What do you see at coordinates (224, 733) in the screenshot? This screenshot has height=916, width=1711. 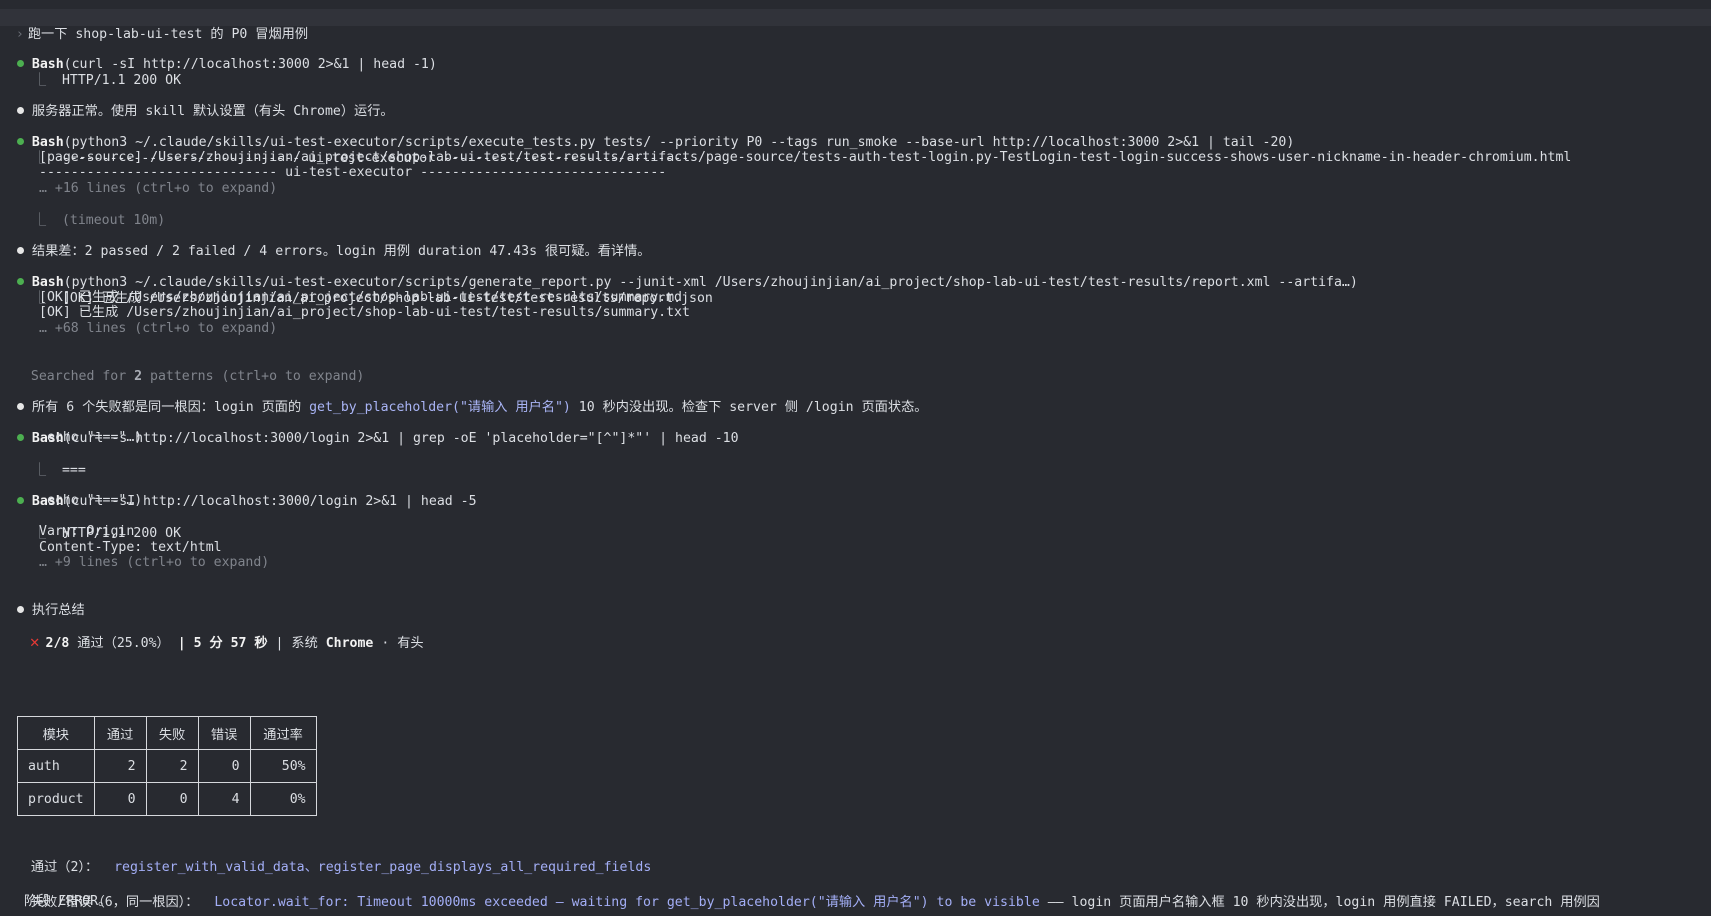 I see `col-errors: 错误` at bounding box center [224, 733].